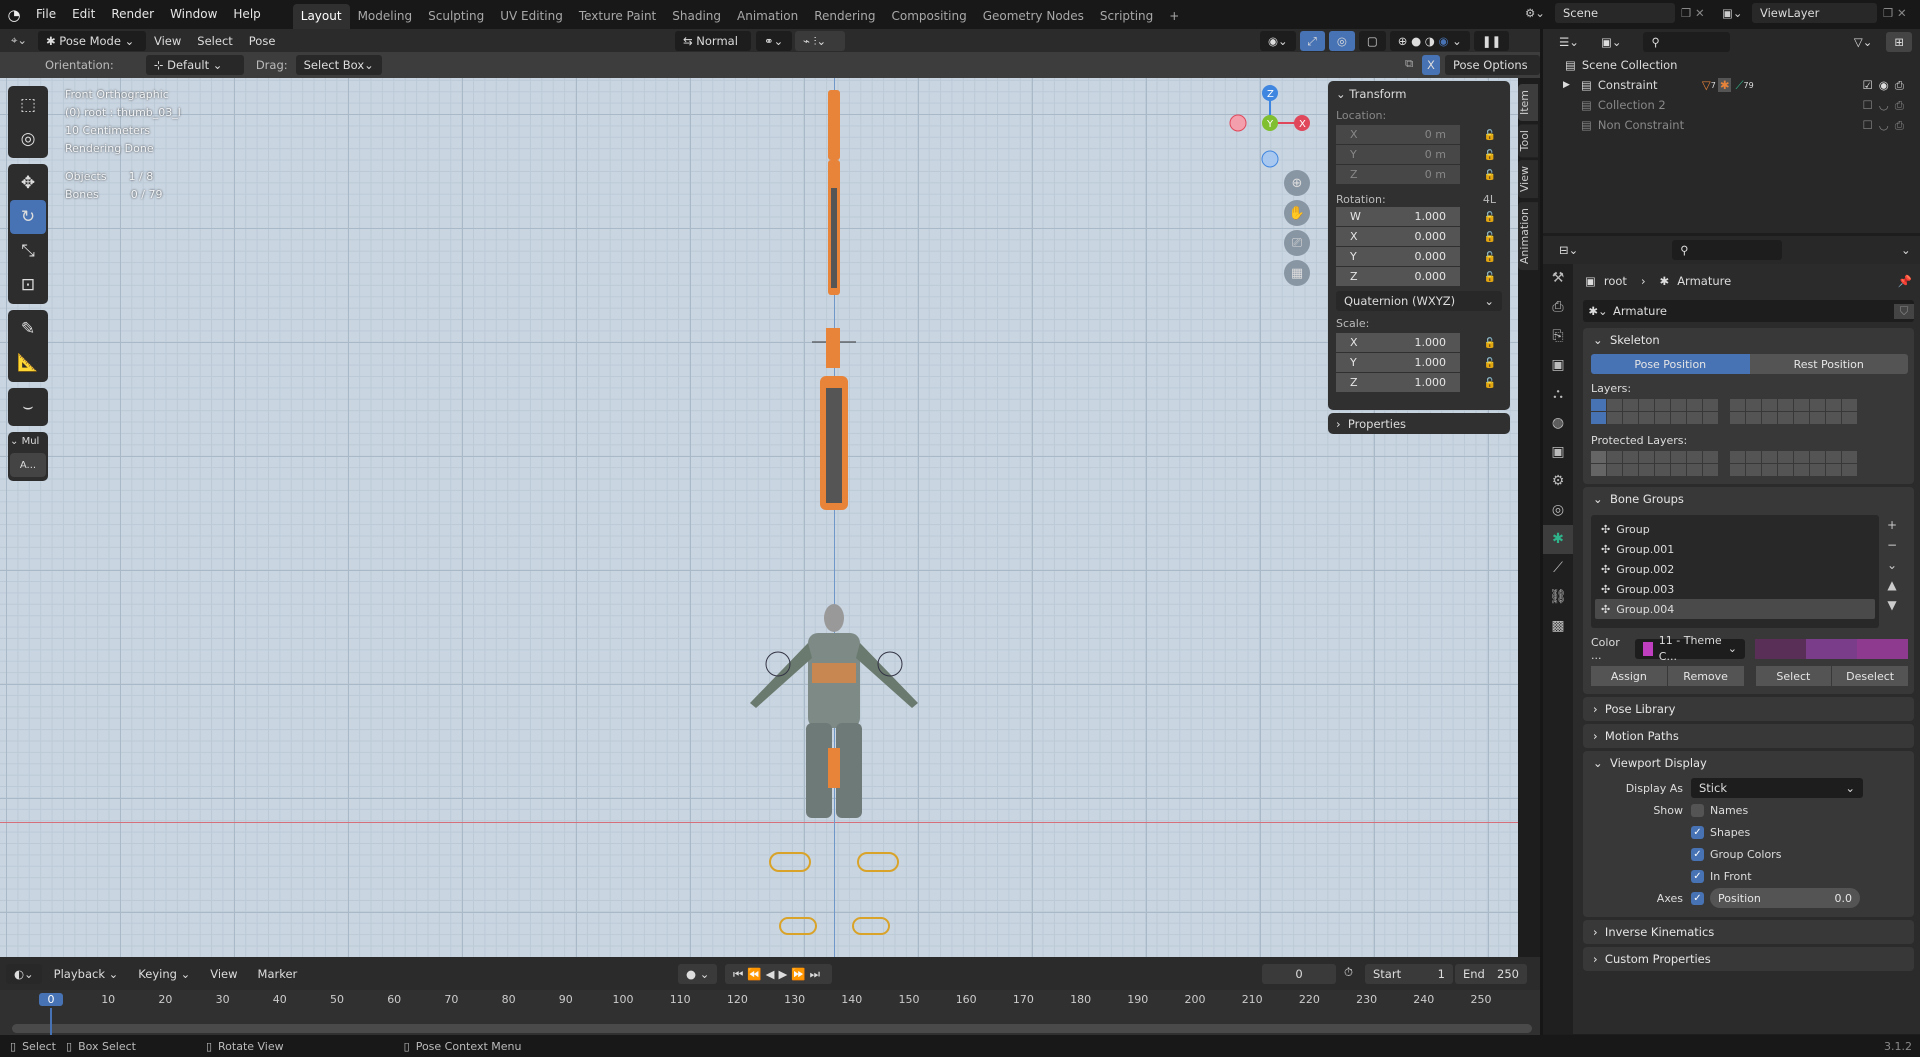 This screenshot has height=1057, width=1920. What do you see at coordinates (774, 41) in the screenshot?
I see `pivot-dropdown: ⚭⌄` at bounding box center [774, 41].